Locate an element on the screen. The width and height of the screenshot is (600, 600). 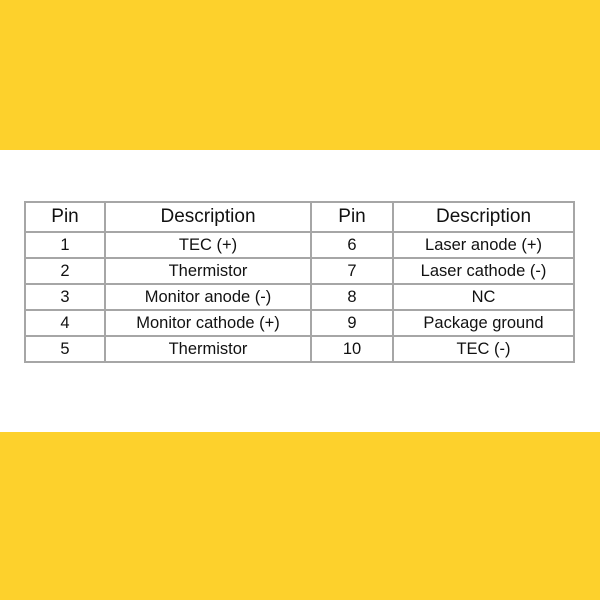
pin-number: 9 is located at coordinates (352, 323).